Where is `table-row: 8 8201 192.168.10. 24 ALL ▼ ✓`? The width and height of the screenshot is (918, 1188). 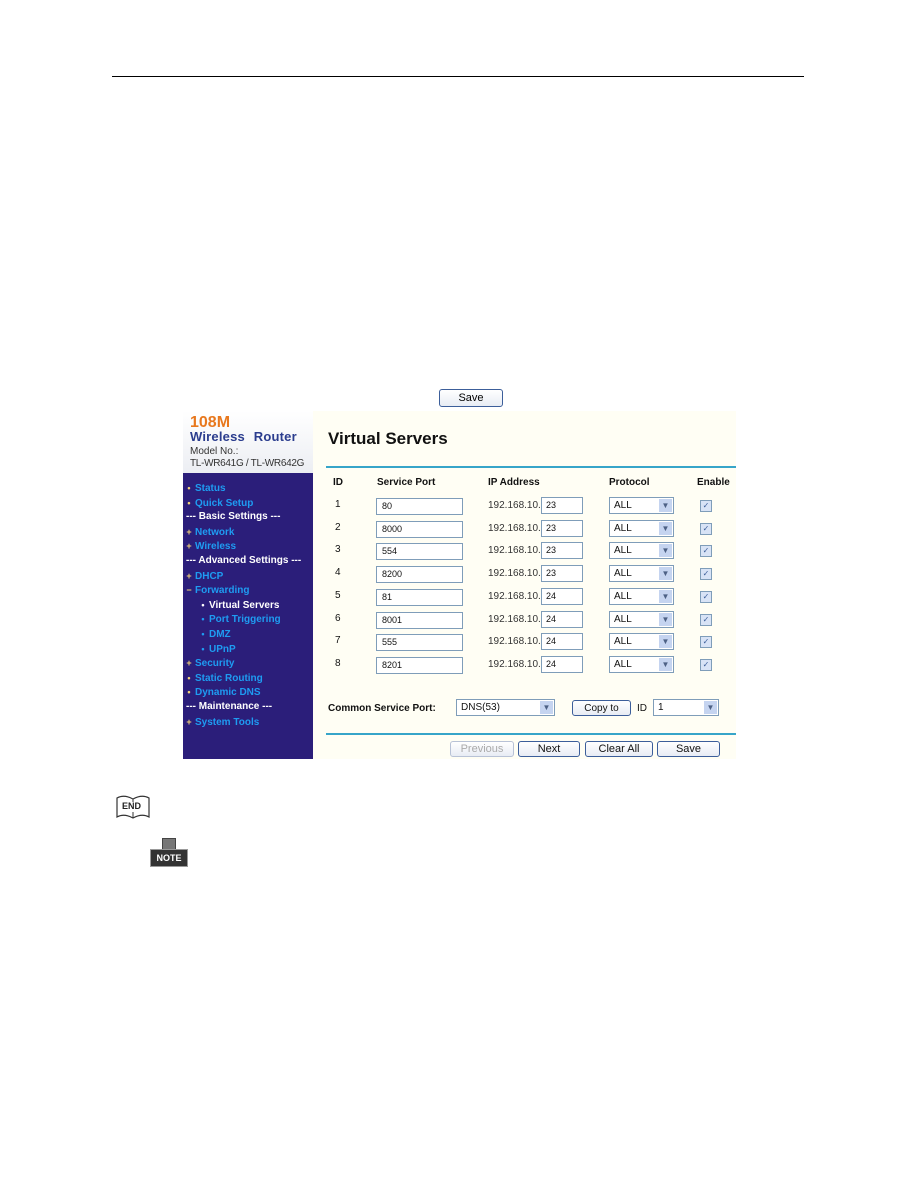 table-row: 8 8201 192.168.10. 24 ALL ▼ ✓ is located at coordinates (524, 666).